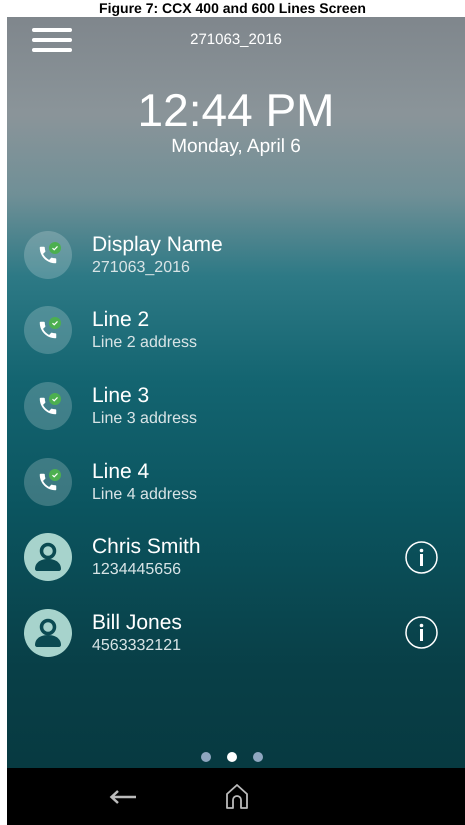 This screenshot has width=465, height=825. I want to click on figure-caption: Figure 7: CCX 400 and 600 Lines Screen, so click(232, 8).